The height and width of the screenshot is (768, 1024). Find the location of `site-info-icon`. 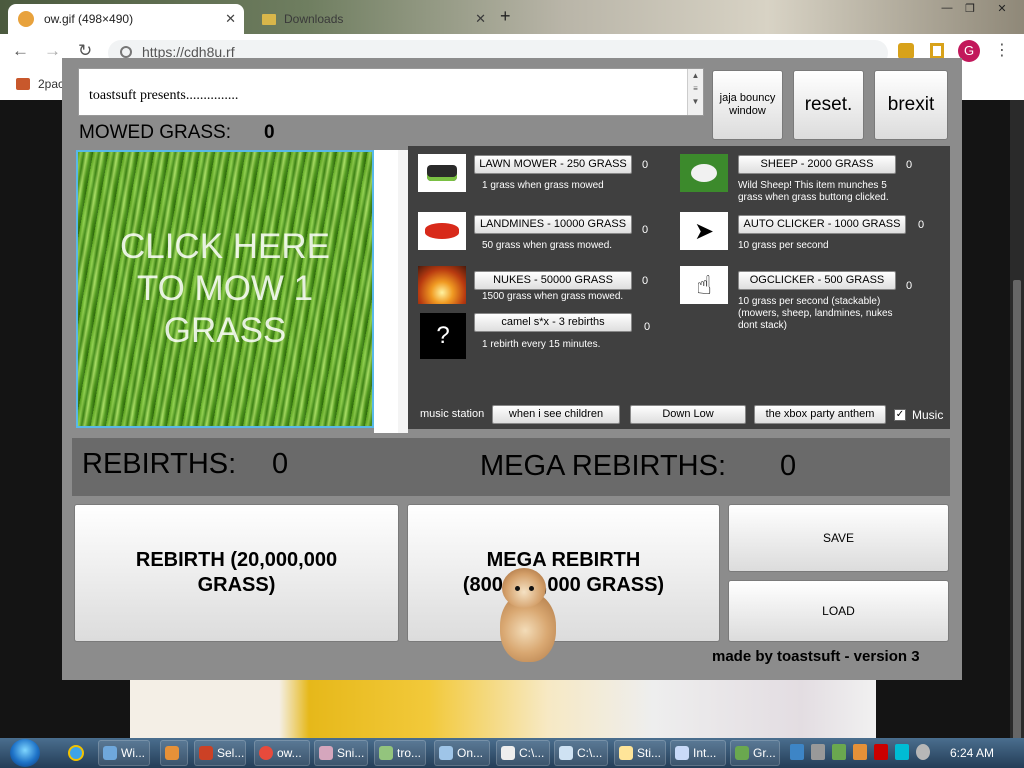

site-info-icon is located at coordinates (126, 52).